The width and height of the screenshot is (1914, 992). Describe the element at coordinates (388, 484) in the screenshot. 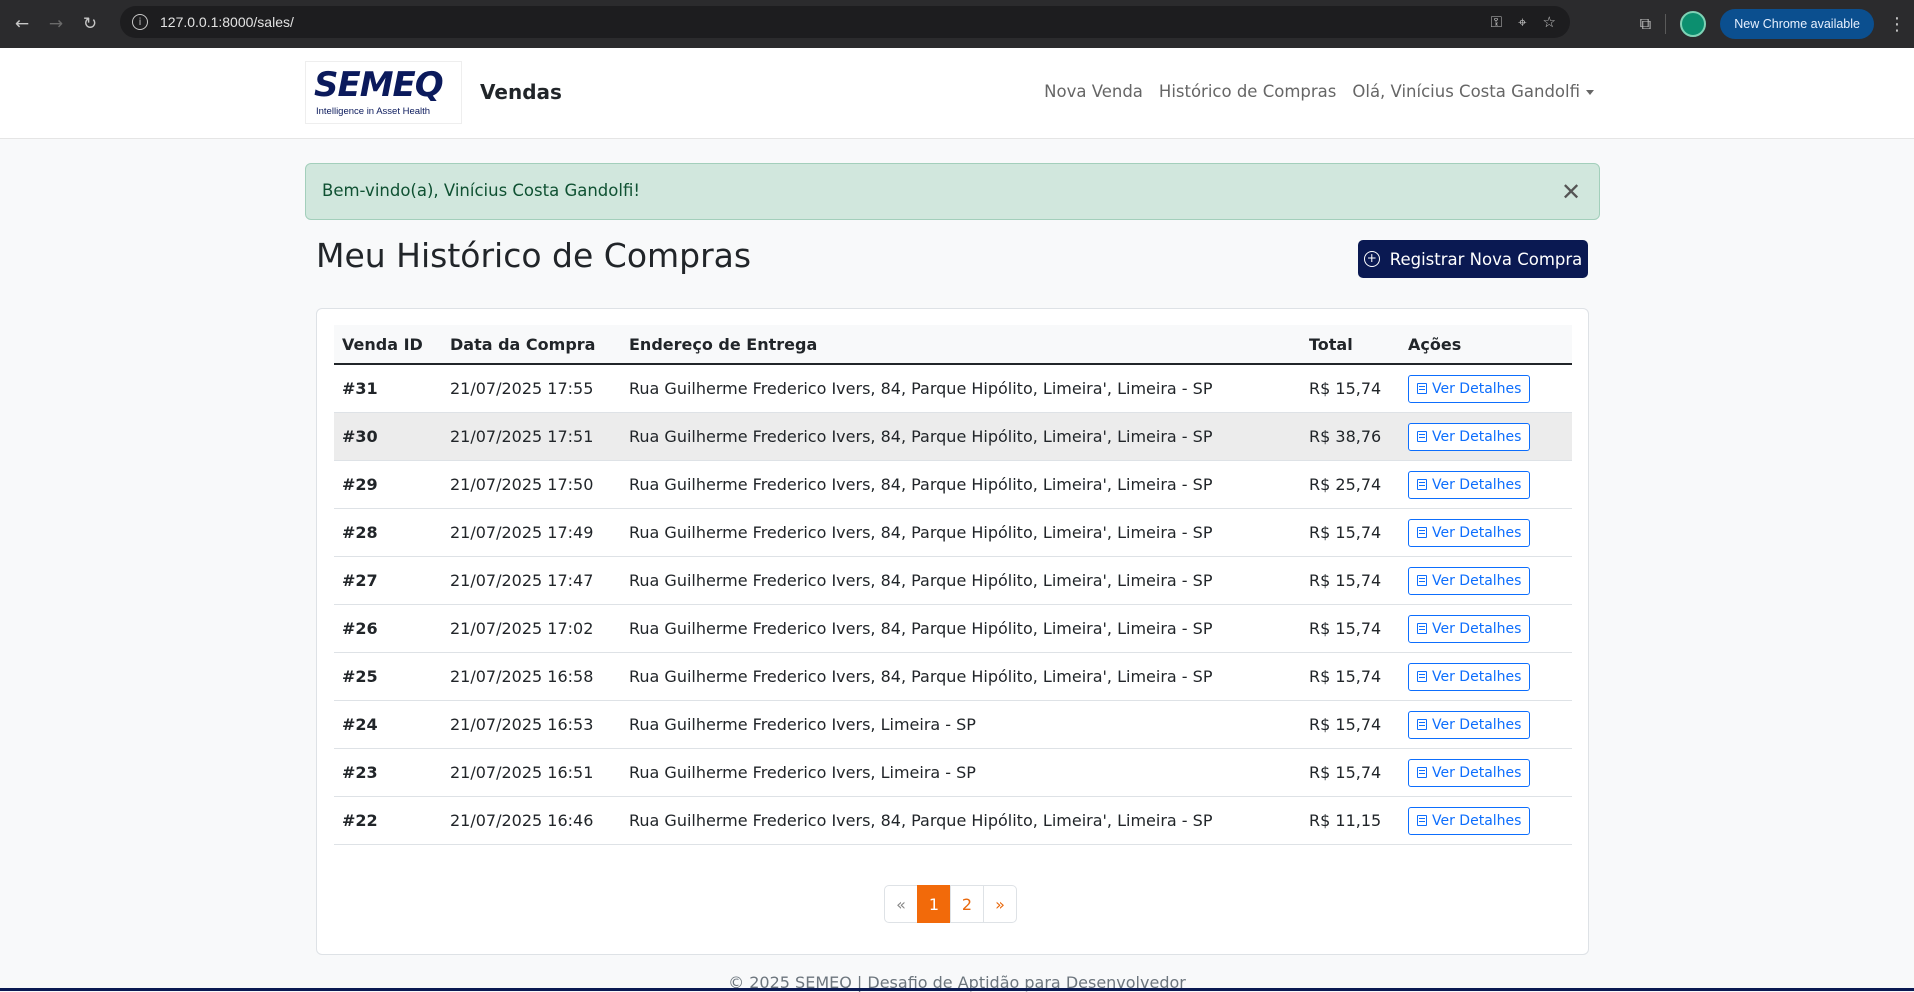

I see `cell-sale-id: #29` at that location.